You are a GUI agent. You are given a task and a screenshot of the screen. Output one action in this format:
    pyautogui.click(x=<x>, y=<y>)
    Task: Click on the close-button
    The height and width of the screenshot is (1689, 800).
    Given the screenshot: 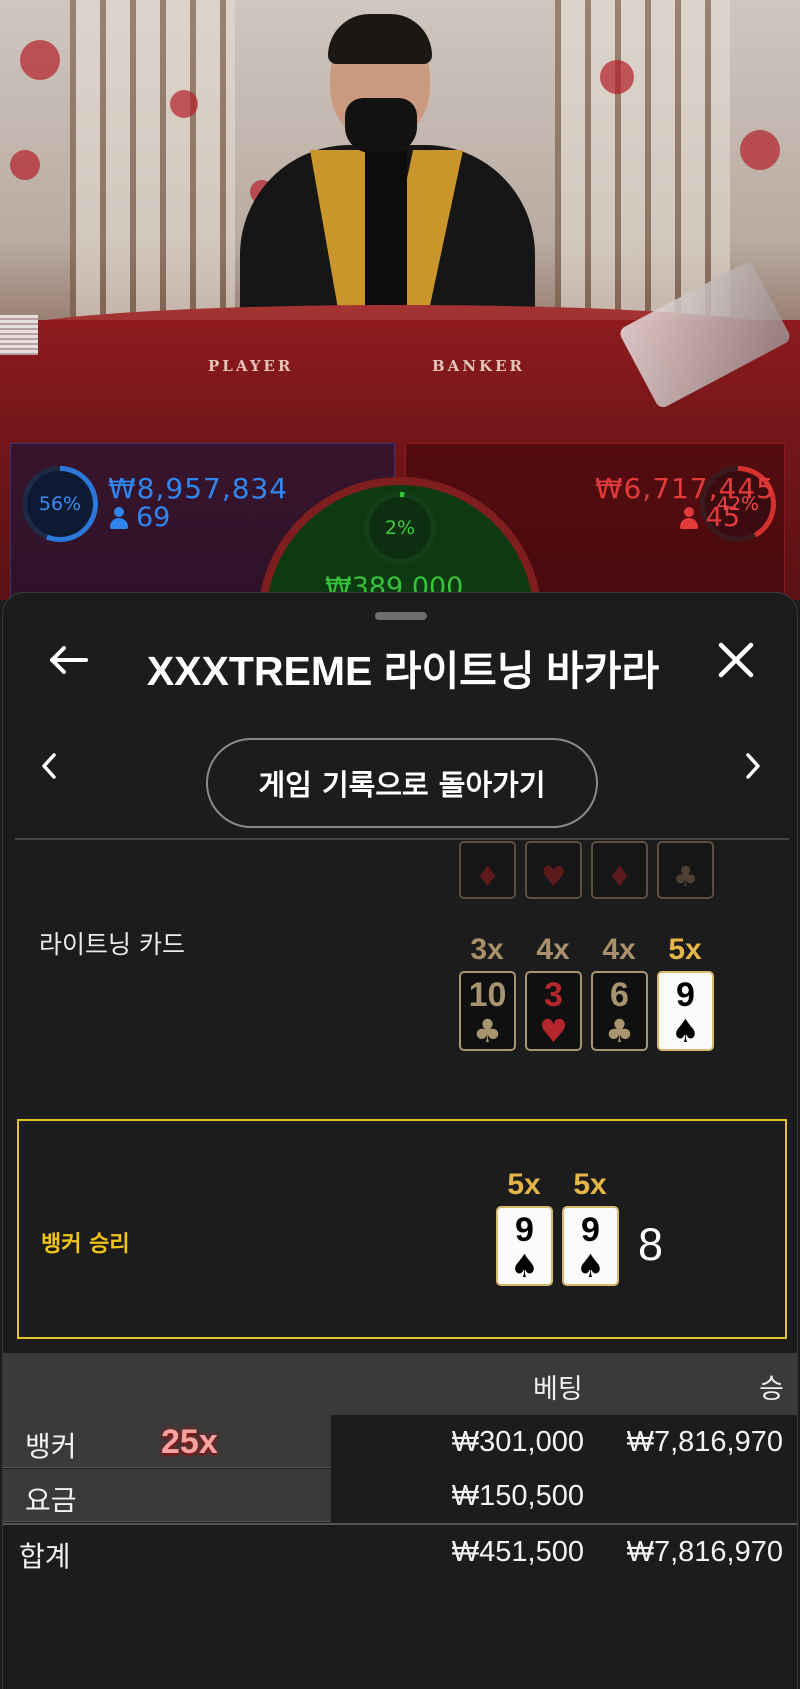 What is the action you would take?
    pyautogui.click(x=736, y=660)
    